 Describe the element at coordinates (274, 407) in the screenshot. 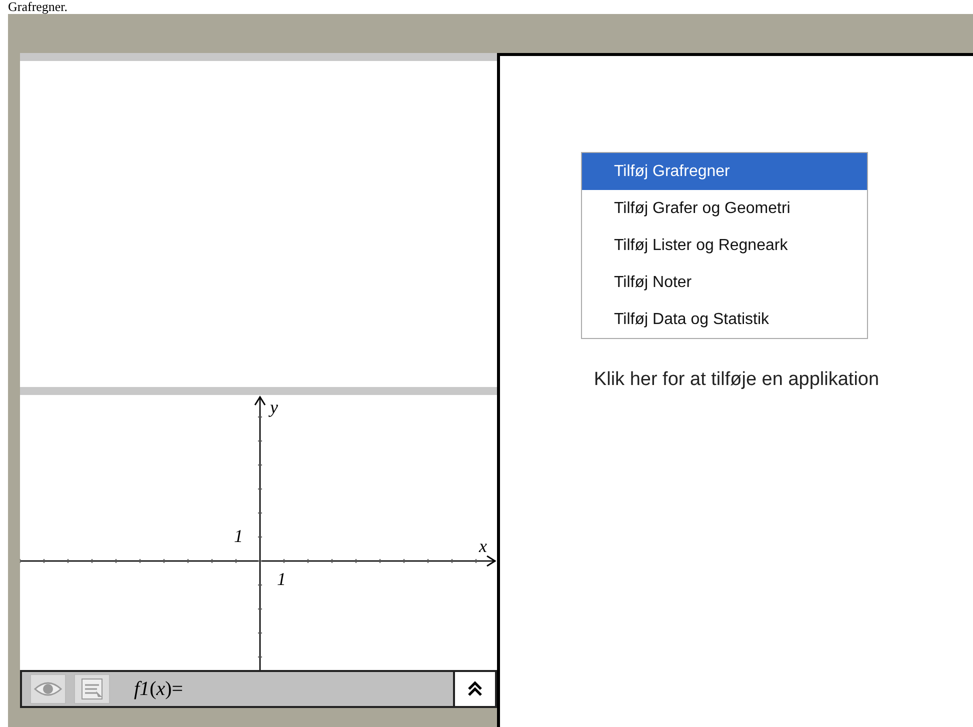

I see `y-axis-label: y` at that location.